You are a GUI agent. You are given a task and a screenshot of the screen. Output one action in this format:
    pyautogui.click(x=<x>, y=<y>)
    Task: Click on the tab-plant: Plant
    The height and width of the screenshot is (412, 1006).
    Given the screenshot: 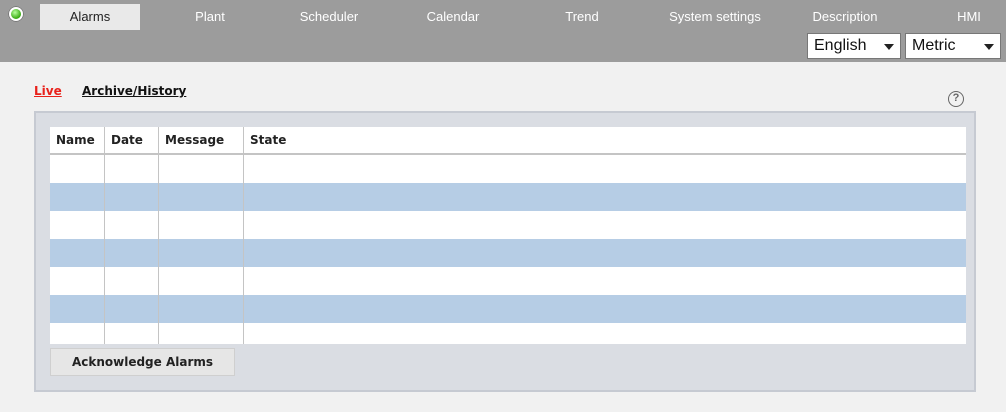 What is the action you would take?
    pyautogui.click(x=210, y=17)
    